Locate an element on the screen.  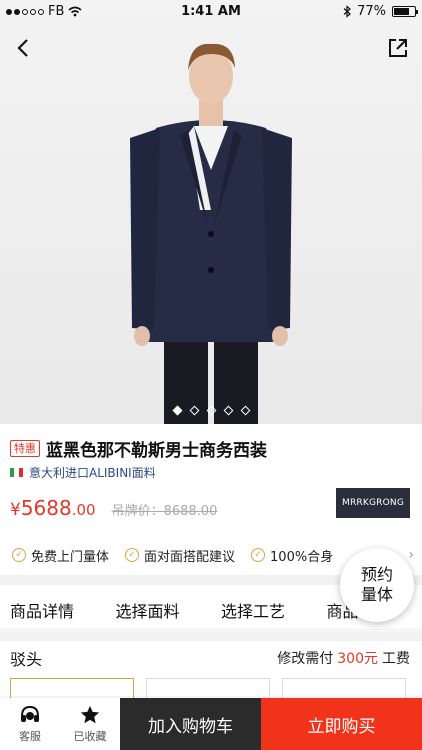
deal-badge: 特惠 is located at coordinates (25, 448).